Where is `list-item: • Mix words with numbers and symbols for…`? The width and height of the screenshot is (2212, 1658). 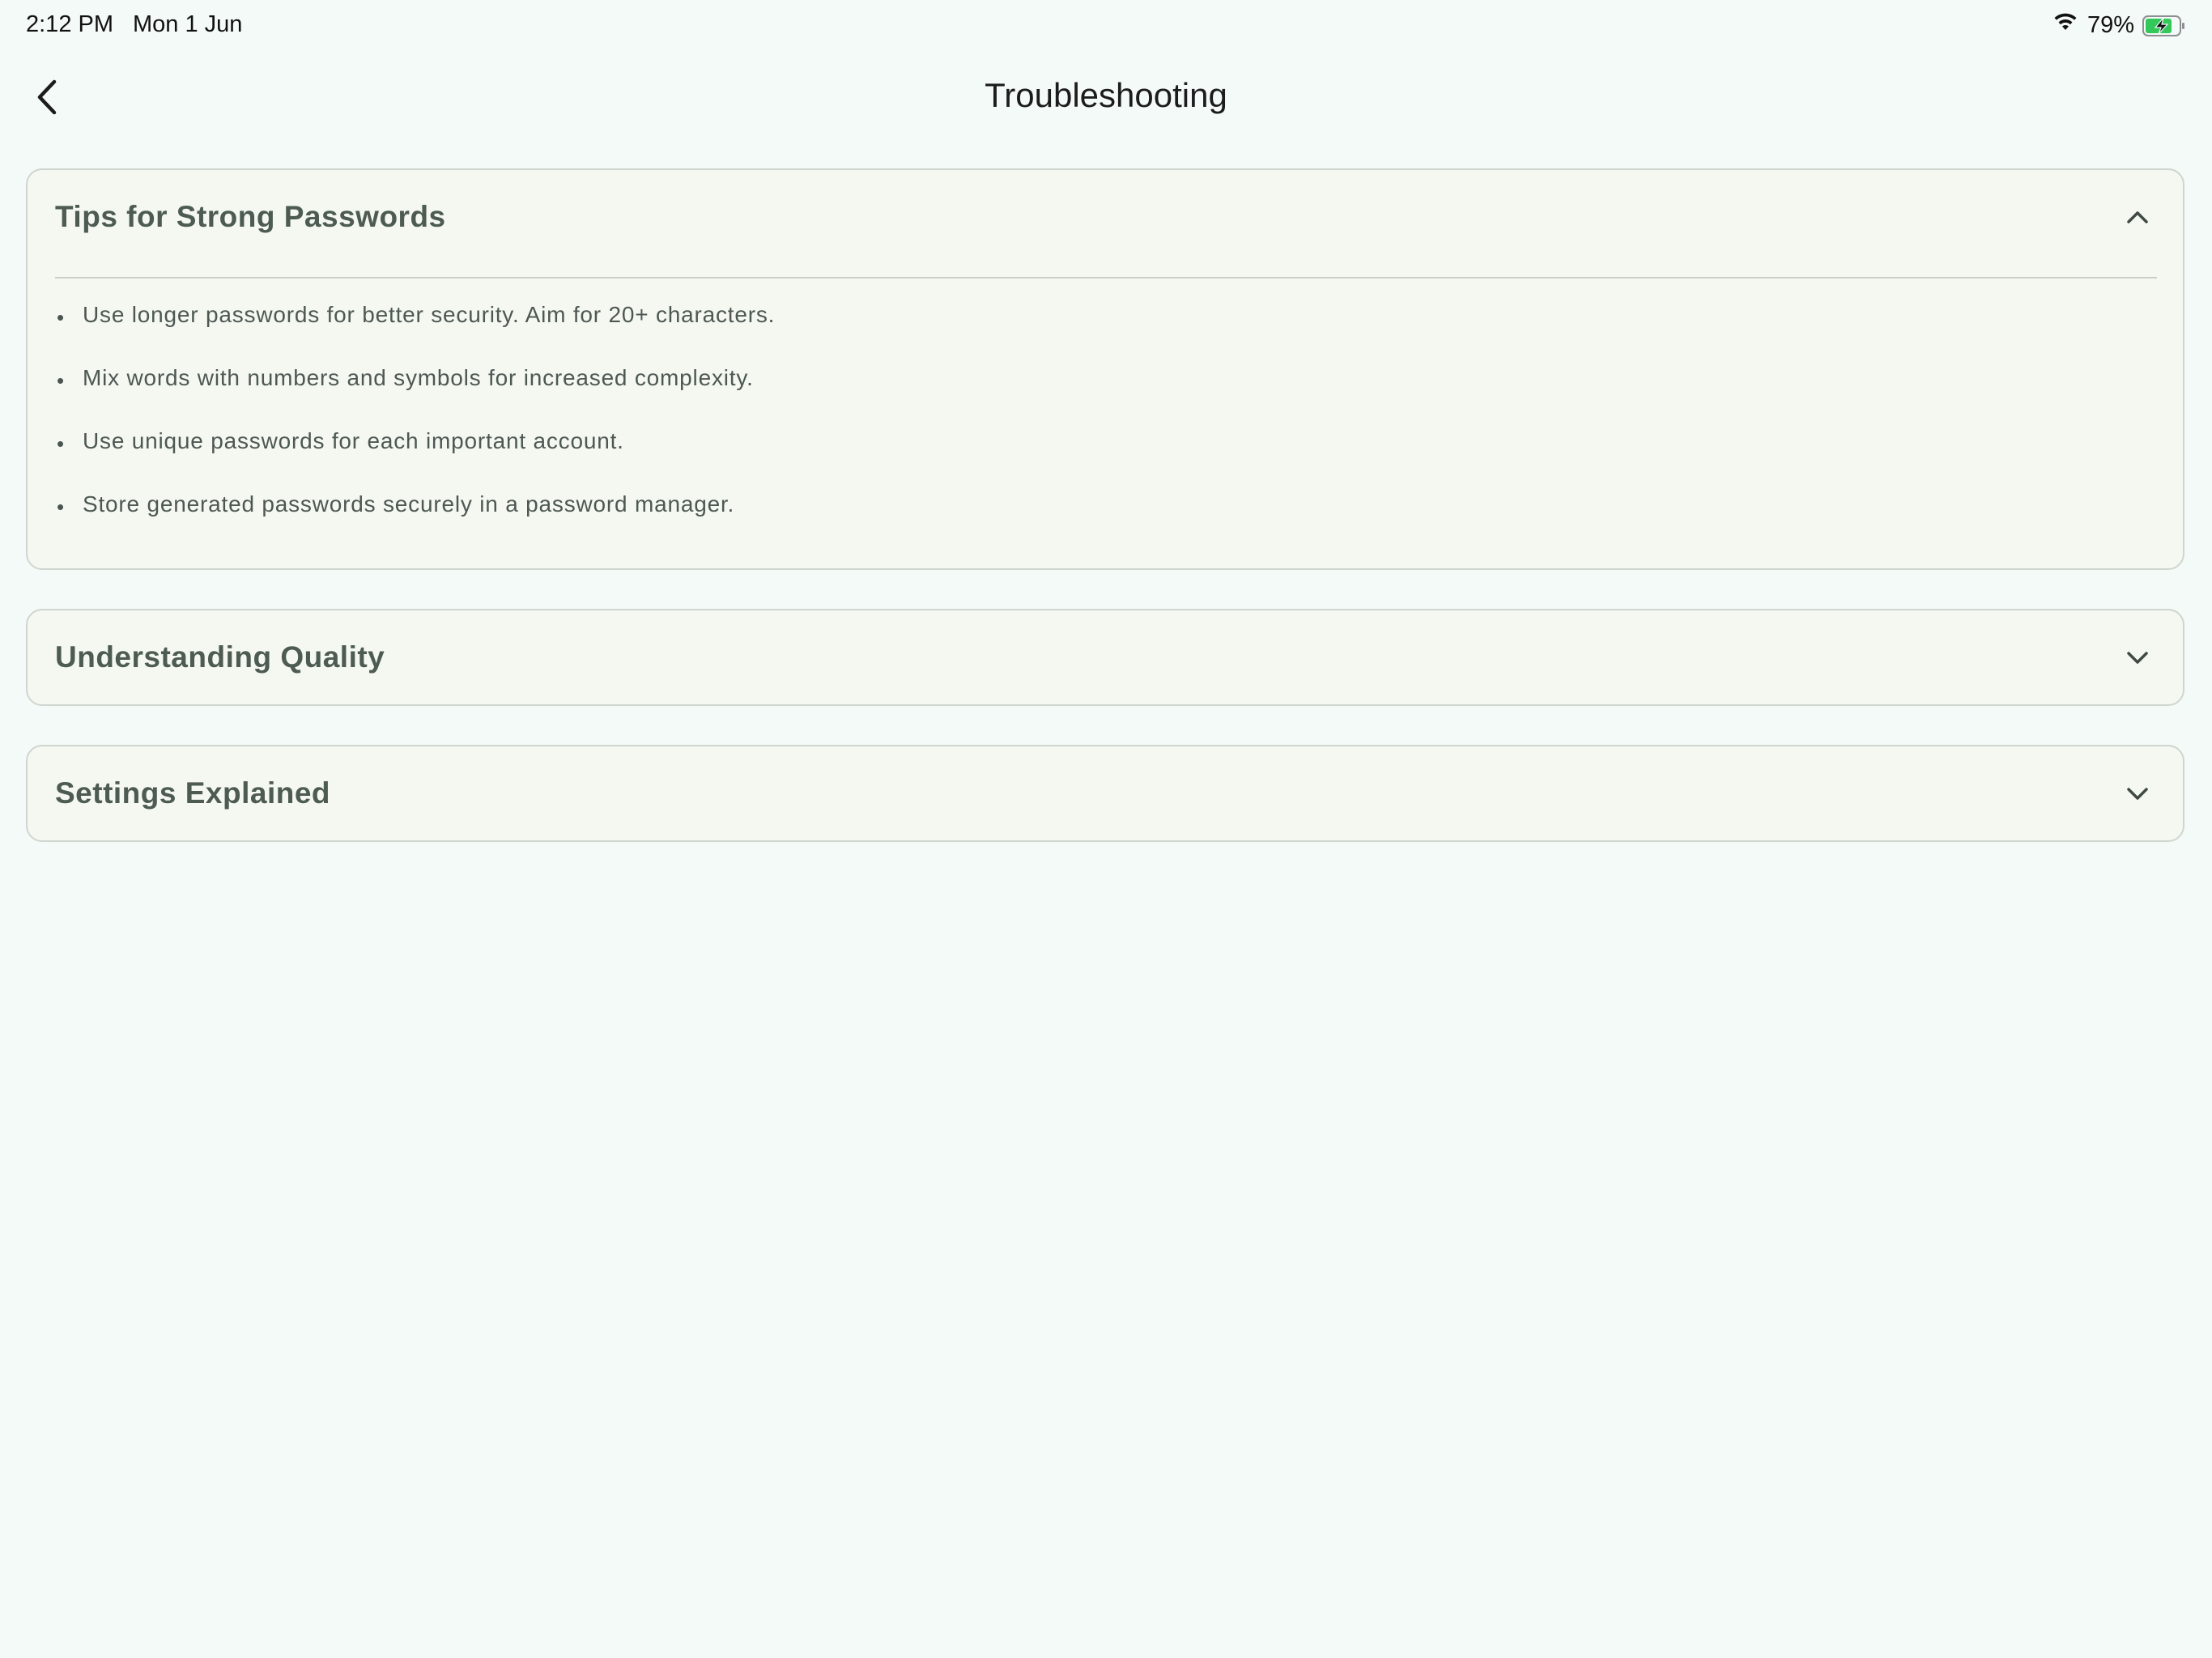 list-item: • Mix words with numbers and symbols for… is located at coordinates (1119, 395).